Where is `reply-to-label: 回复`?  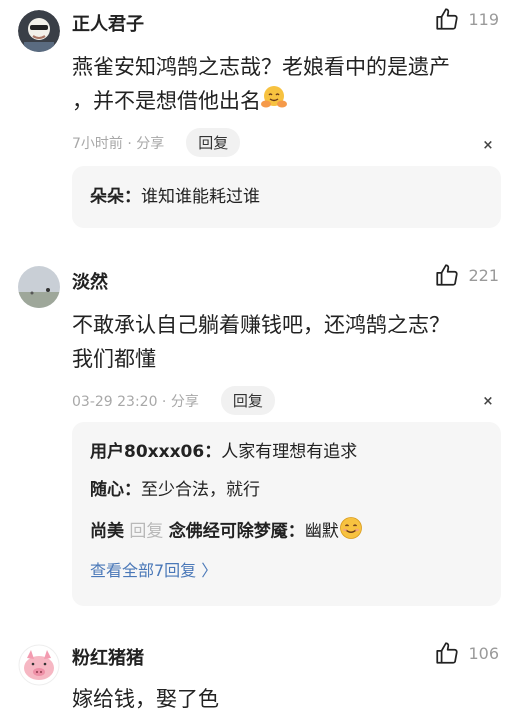 reply-to-label: 回复 is located at coordinates (146, 531).